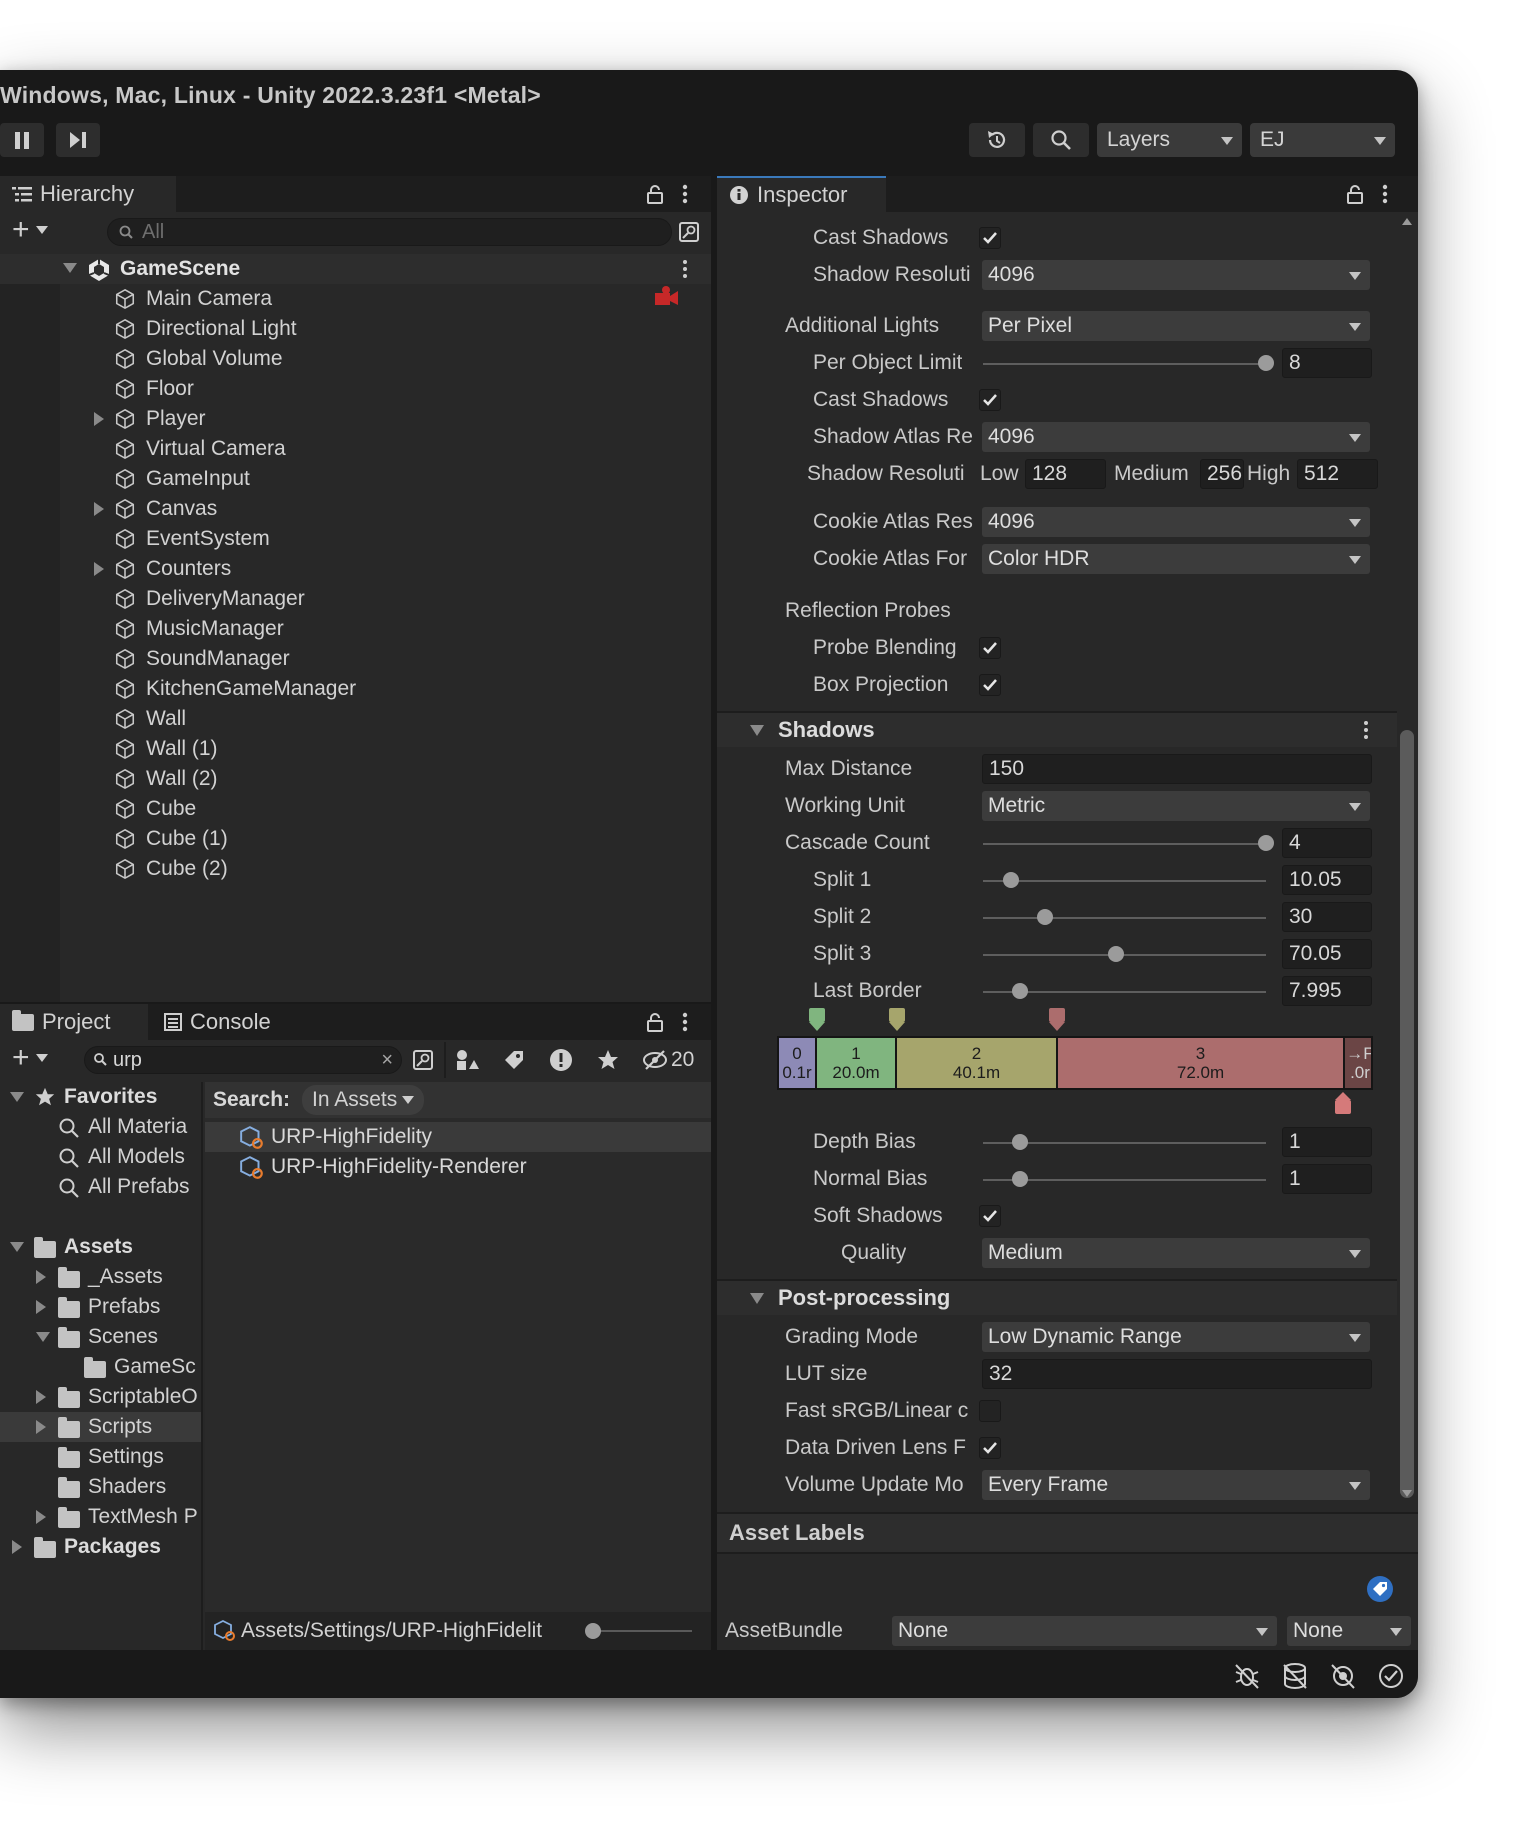 This screenshot has width=1521, height=1834. I want to click on folder-tree-item: ScriptableO, so click(100, 1397).